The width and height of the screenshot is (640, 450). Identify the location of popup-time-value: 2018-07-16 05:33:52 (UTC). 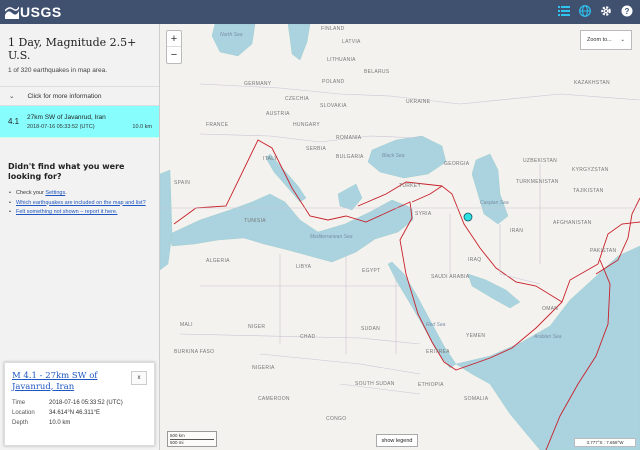
(86, 403).